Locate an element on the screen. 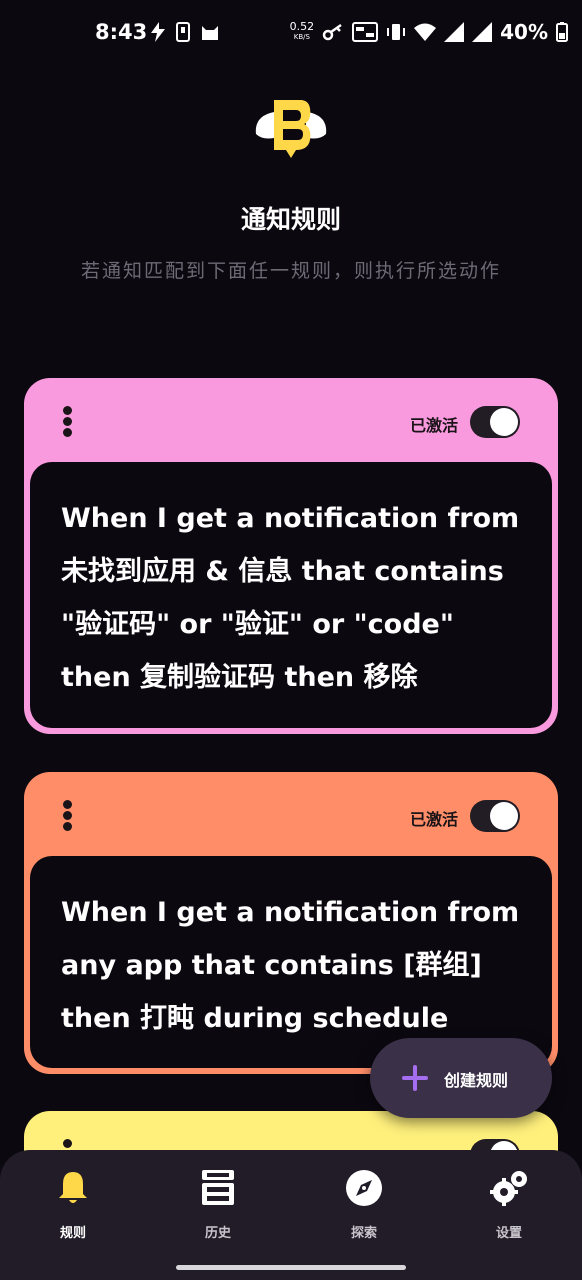 Image resolution: width=582 pixels, height=1280 pixels. network-speed-unit: KB/S is located at coordinates (301, 37).